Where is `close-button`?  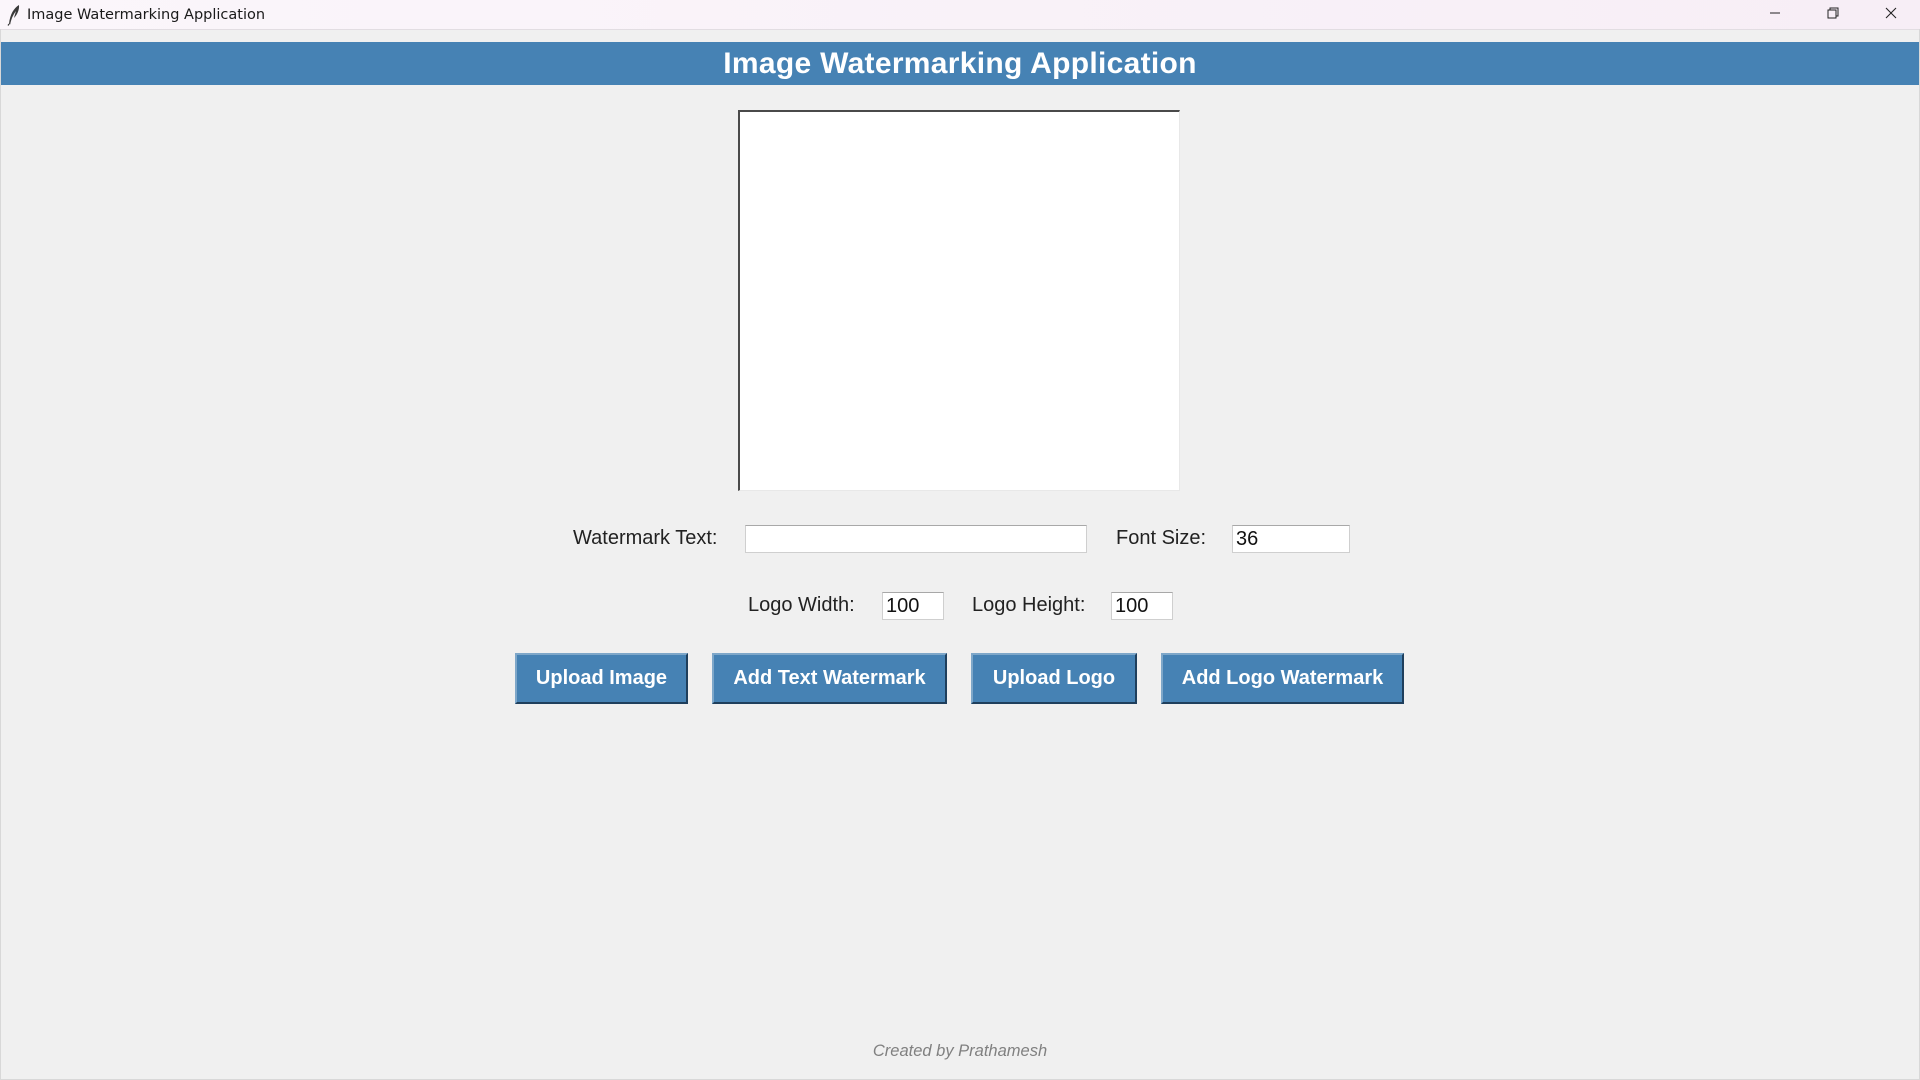 close-button is located at coordinates (1891, 14).